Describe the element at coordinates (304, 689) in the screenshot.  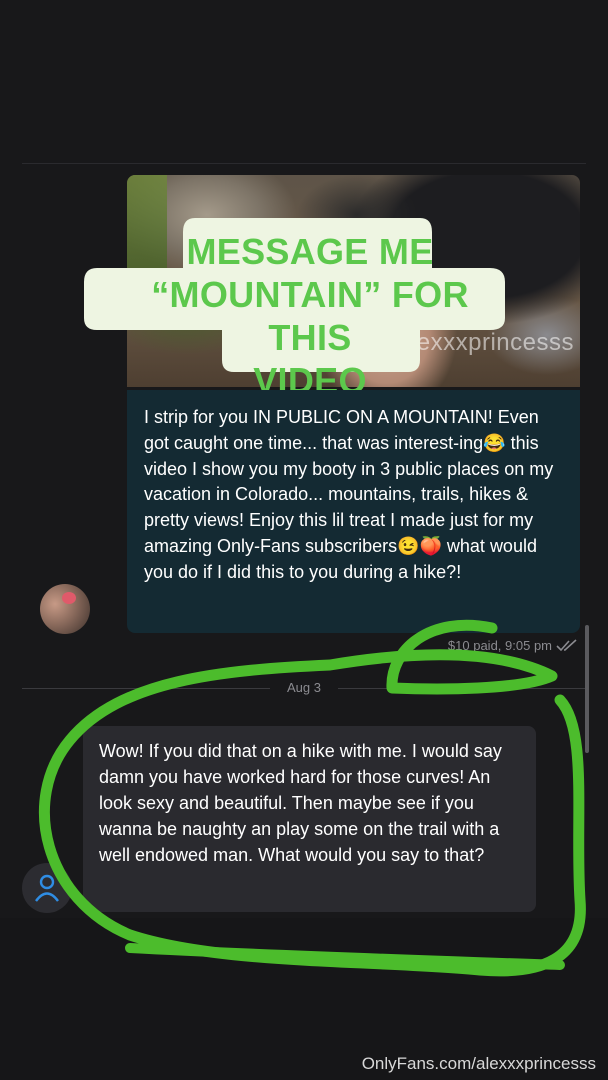
I see `date-separator: Aug 3` at that location.